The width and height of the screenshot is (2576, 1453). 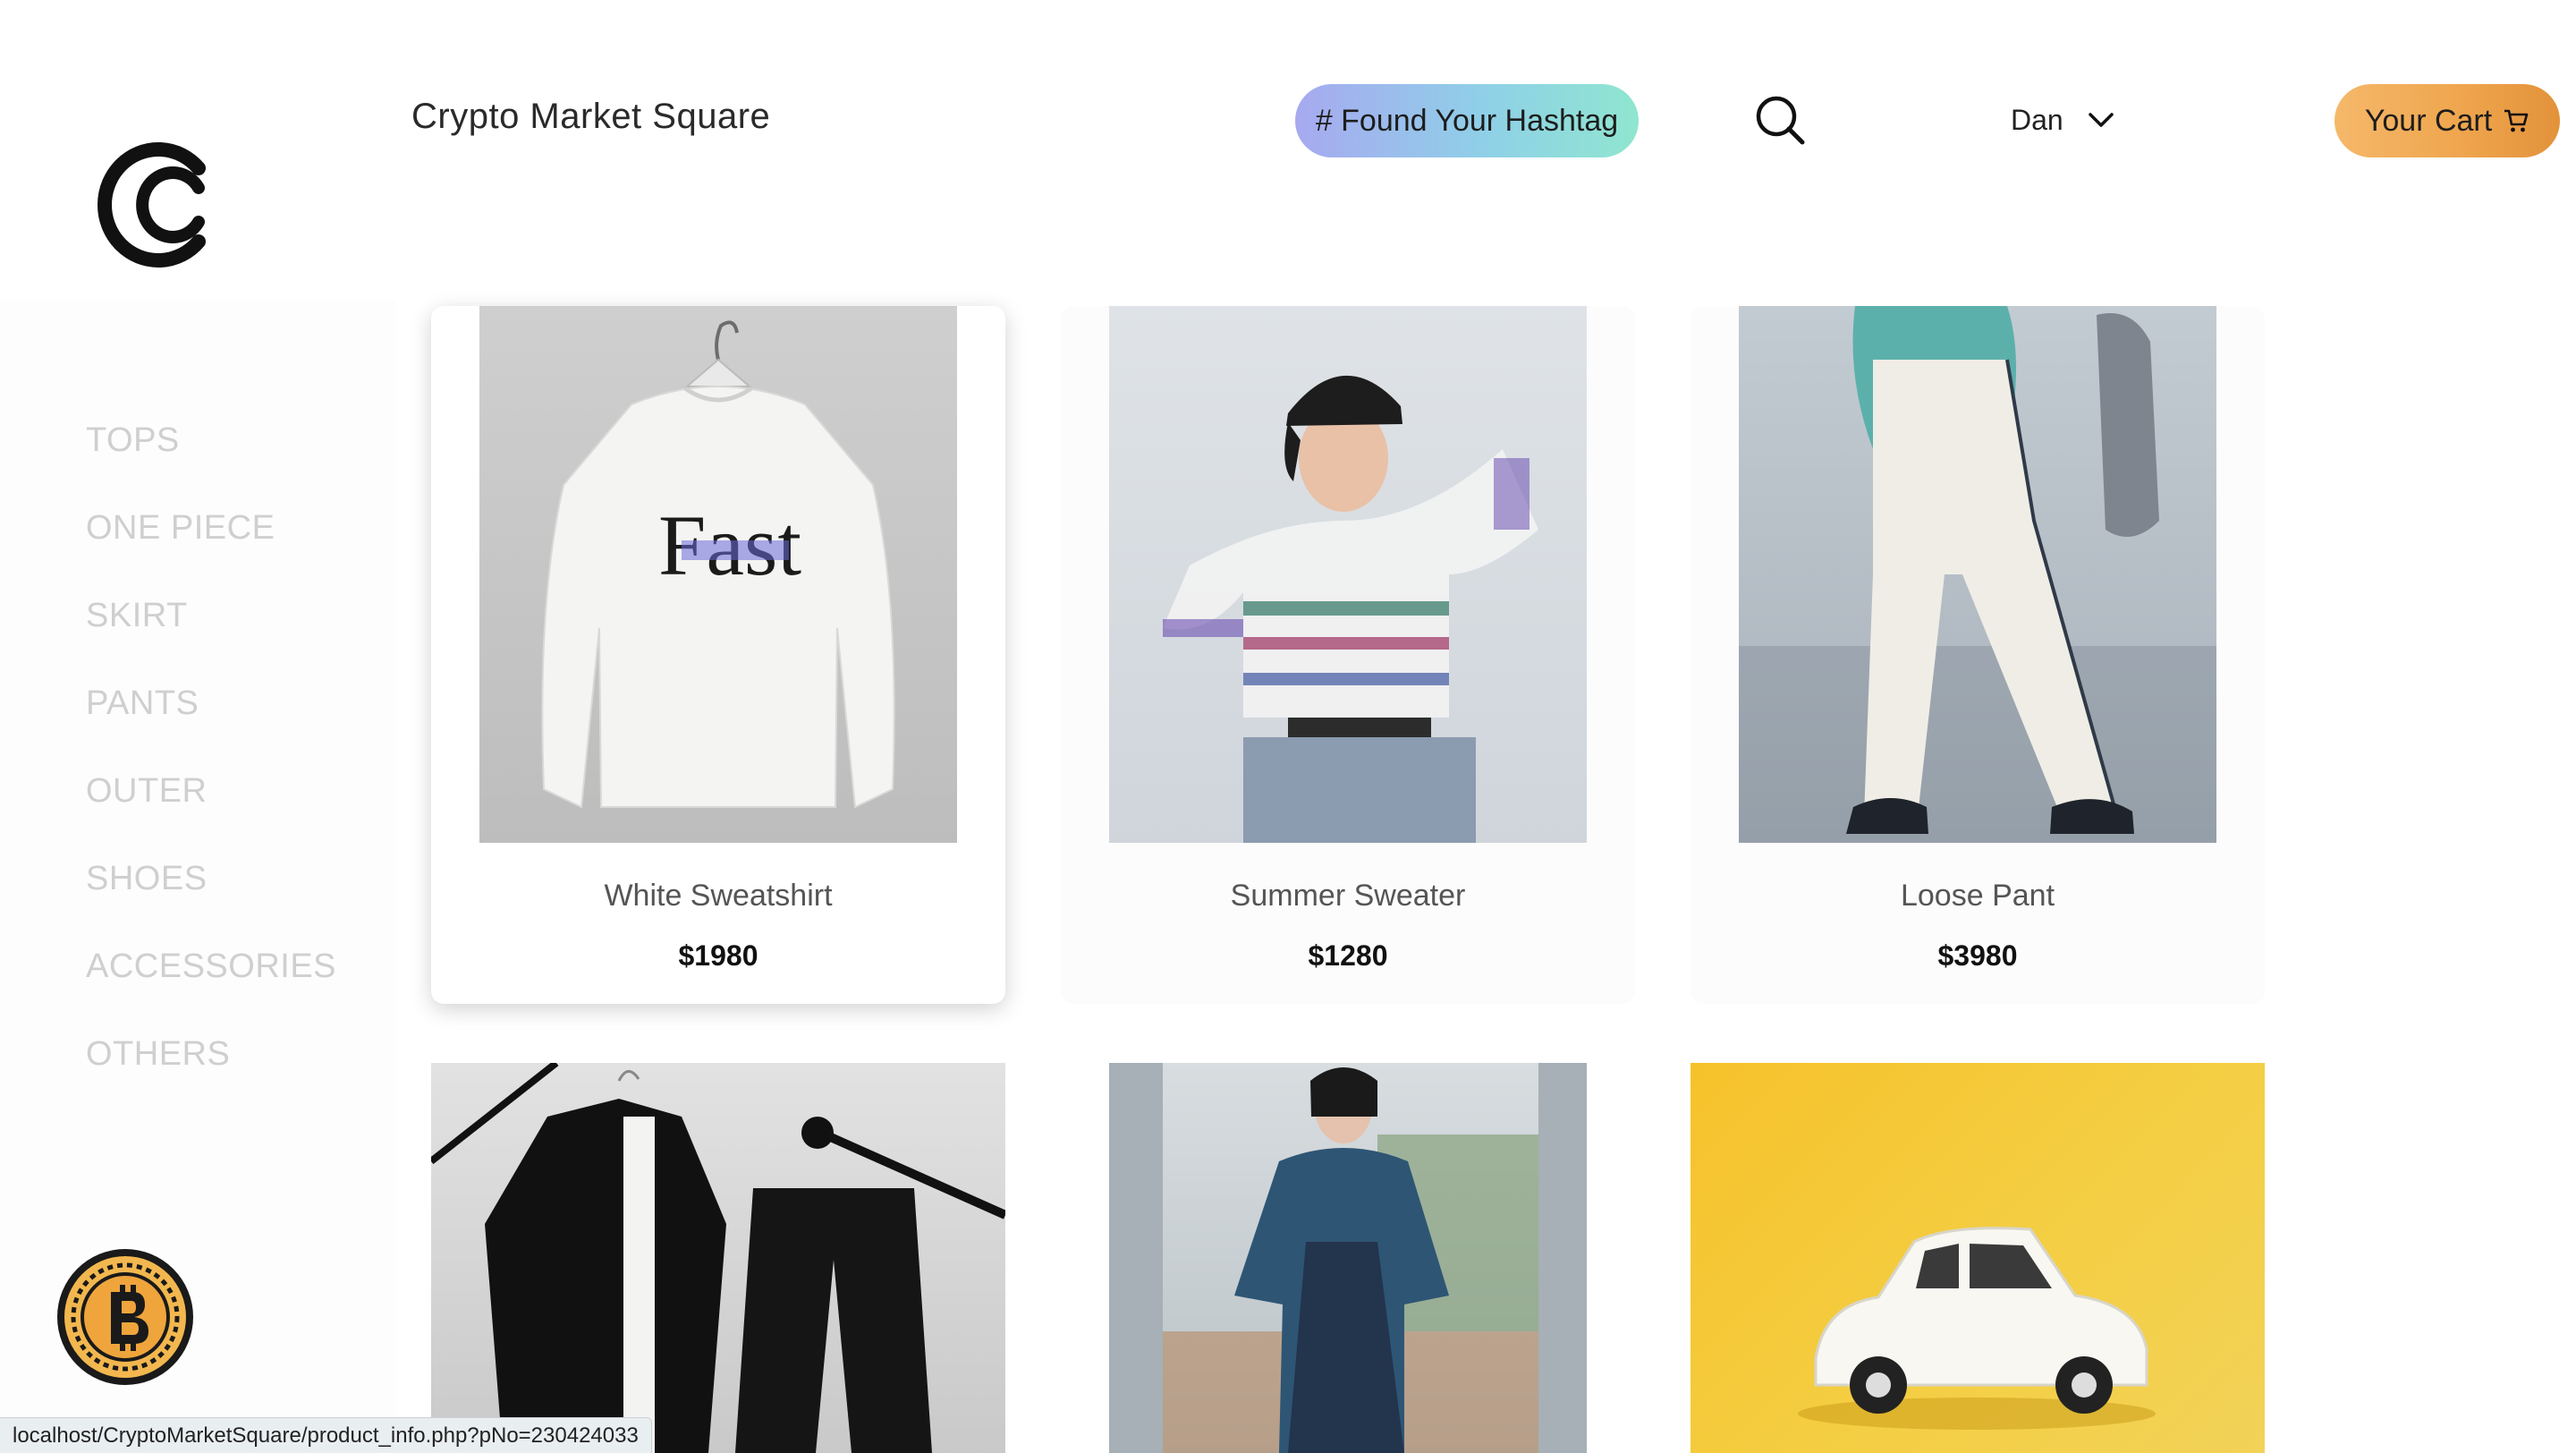 What do you see at coordinates (125, 1317) in the screenshot?
I see `bitcoin-coin-icon` at bounding box center [125, 1317].